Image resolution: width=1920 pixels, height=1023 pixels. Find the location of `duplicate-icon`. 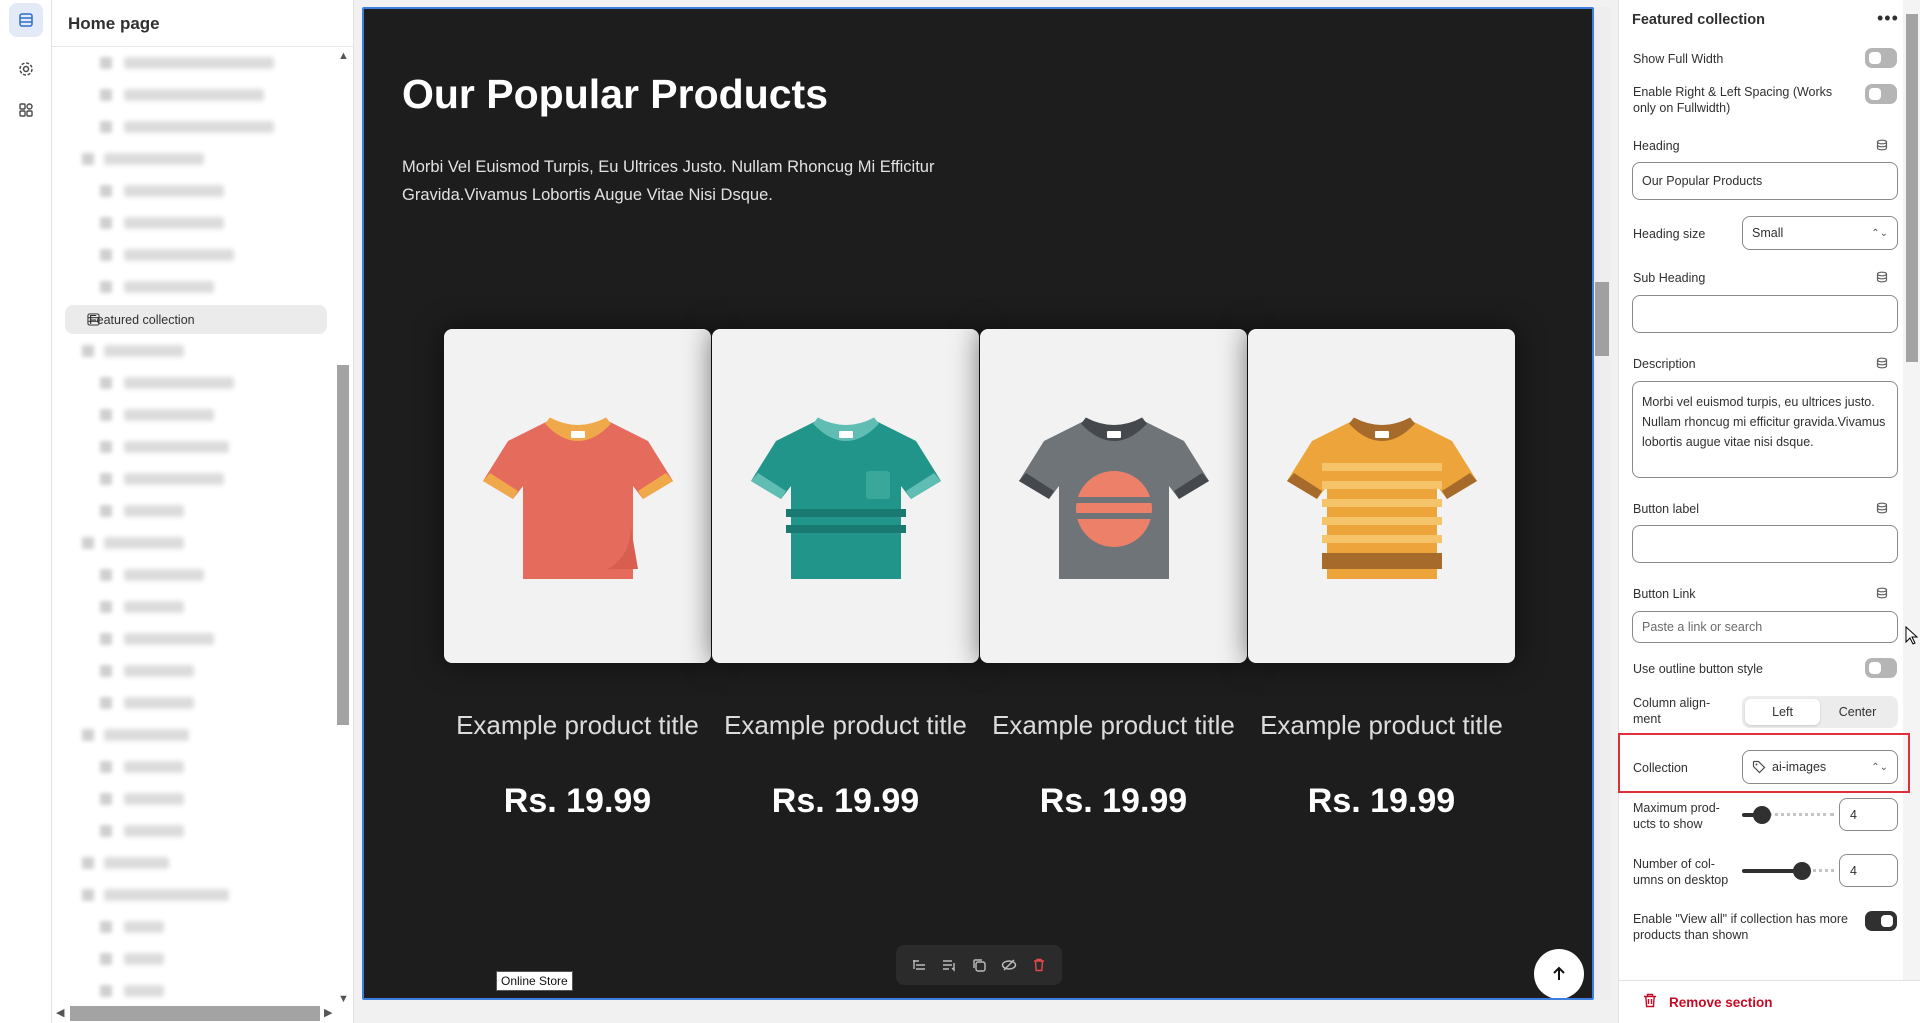

duplicate-icon is located at coordinates (979, 965).